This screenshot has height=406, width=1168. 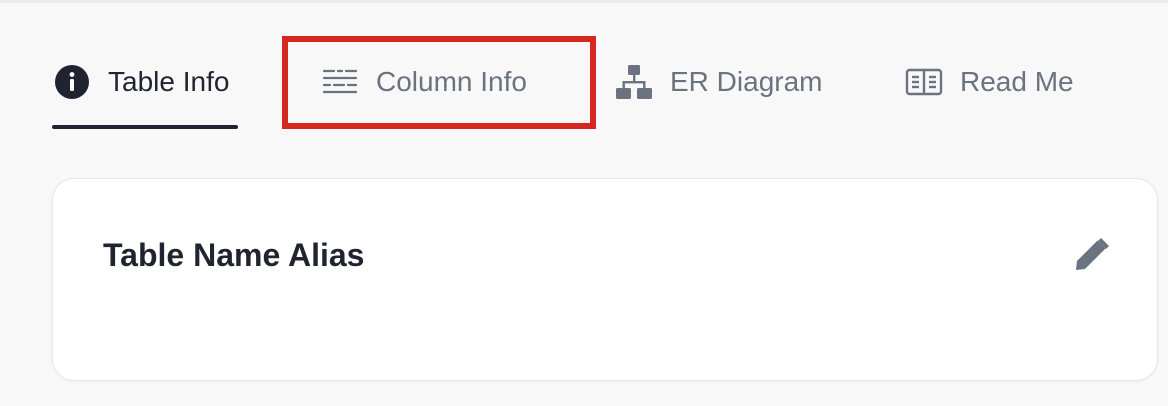 What do you see at coordinates (145, 127) in the screenshot?
I see `active-tab-indicator` at bounding box center [145, 127].